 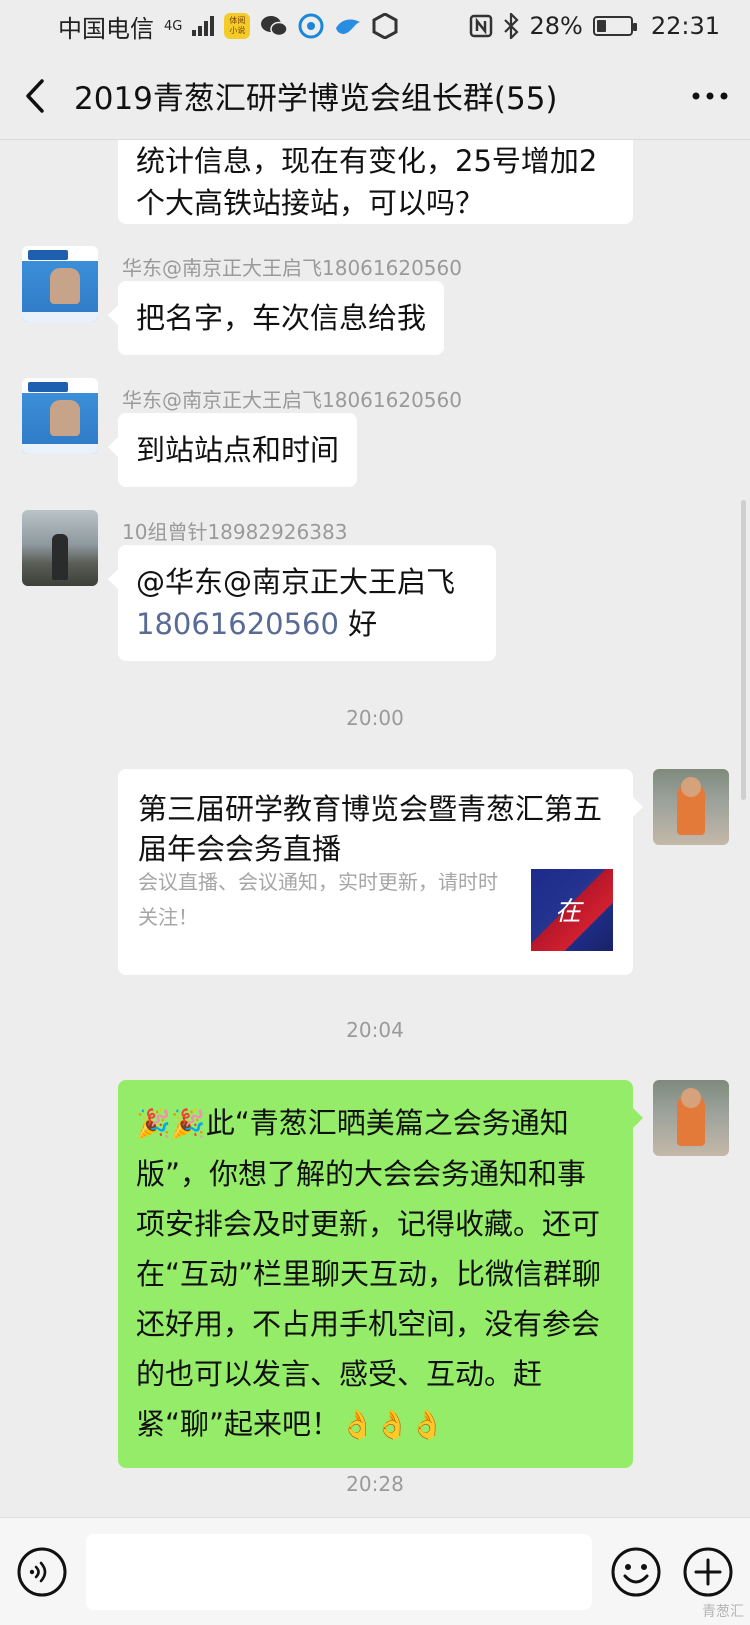 What do you see at coordinates (358, 624) in the screenshot?
I see `message-text: 好` at bounding box center [358, 624].